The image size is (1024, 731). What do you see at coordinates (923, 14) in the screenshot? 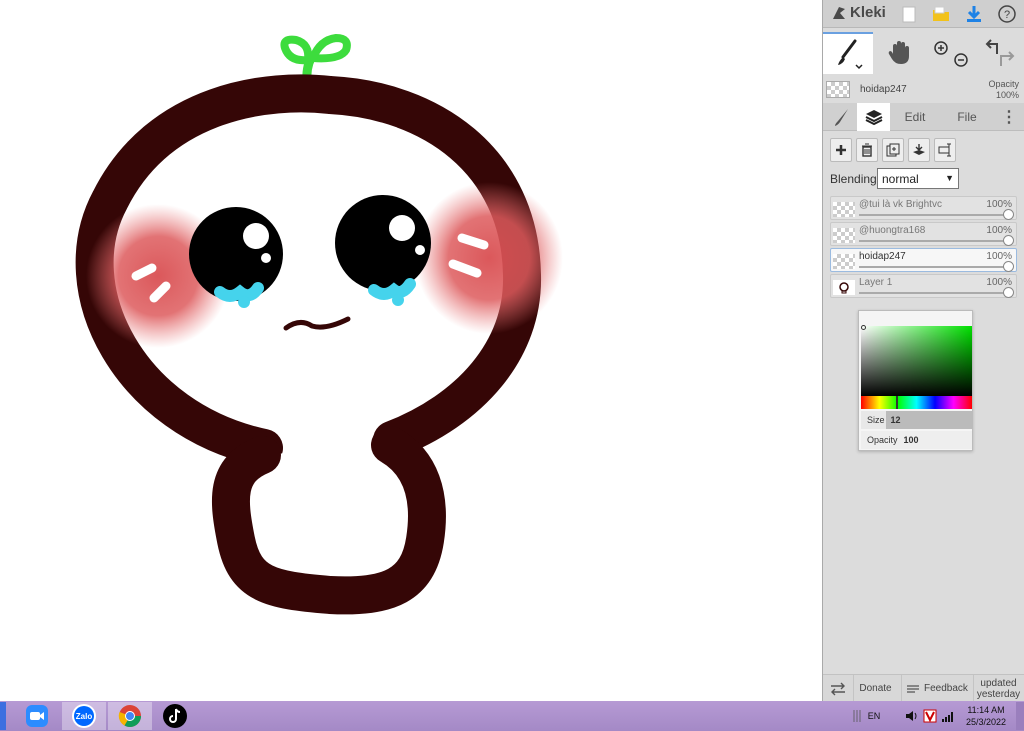
I see `sidebar-top-bar: Kleki ?` at bounding box center [923, 14].